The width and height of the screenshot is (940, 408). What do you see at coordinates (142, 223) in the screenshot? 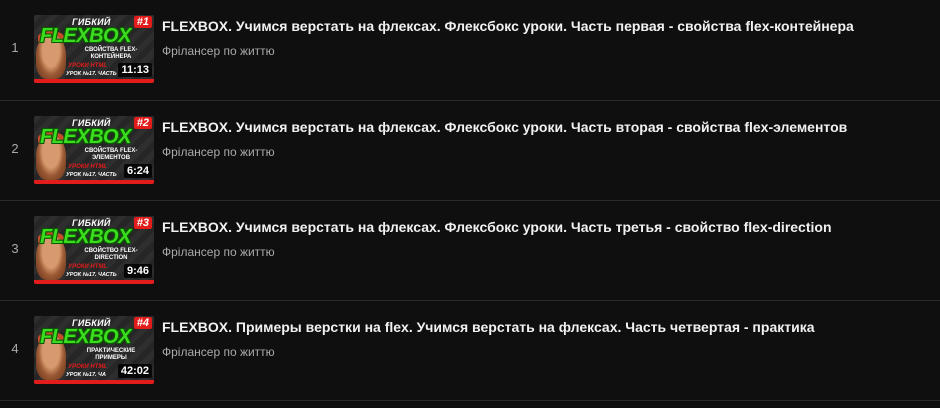
I see `part-badge: #3` at bounding box center [142, 223].